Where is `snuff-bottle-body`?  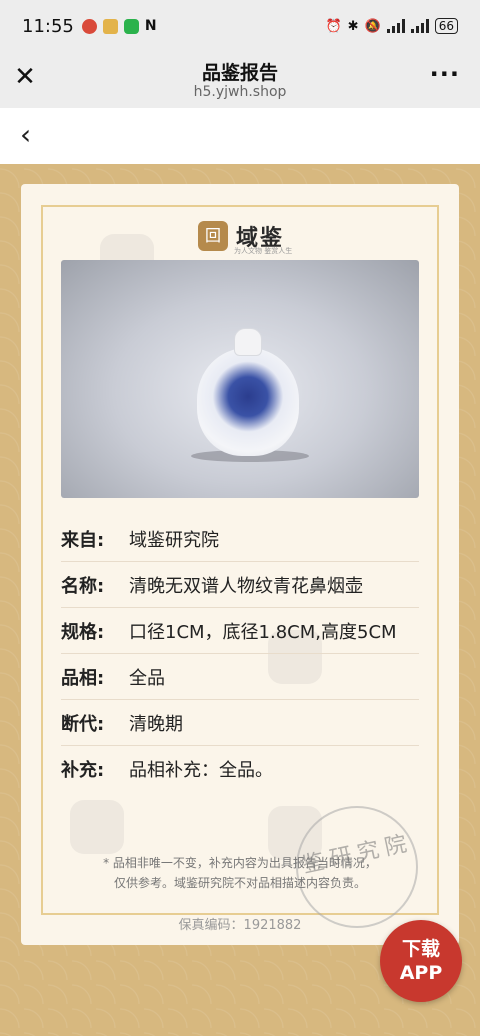
snuff-bottle-body is located at coordinates (248, 402).